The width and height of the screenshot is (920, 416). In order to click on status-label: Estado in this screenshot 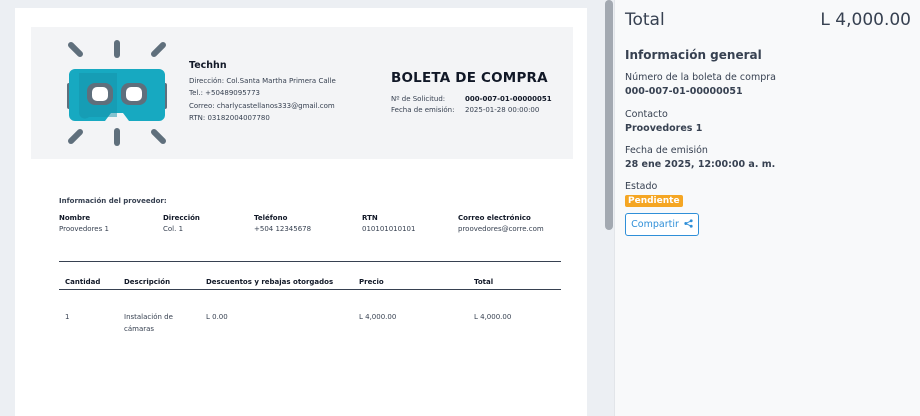, I will do `click(641, 186)`.